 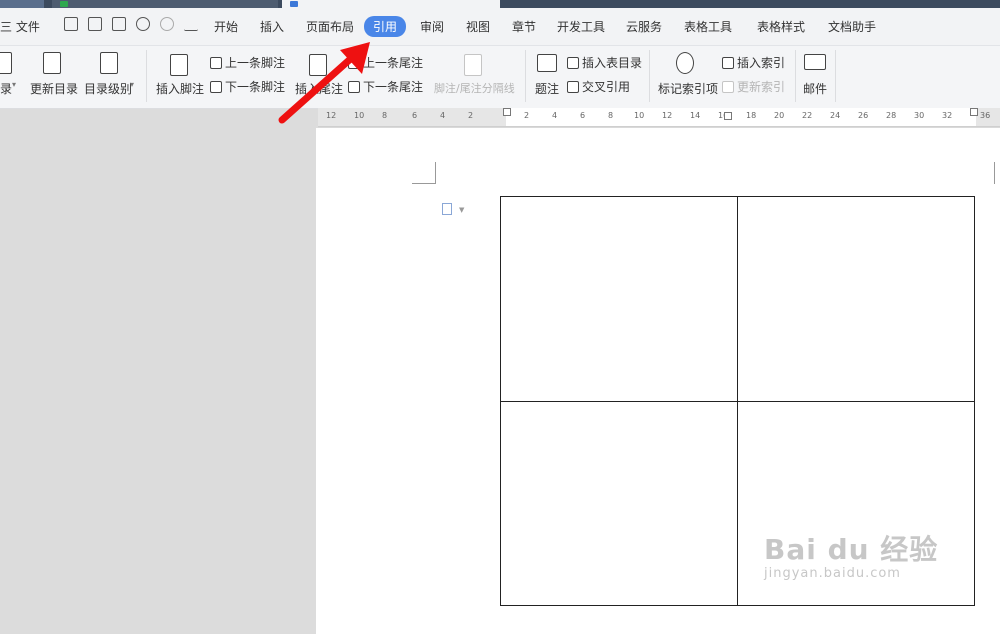 I want to click on home-tab, so click(x=22, y=4).